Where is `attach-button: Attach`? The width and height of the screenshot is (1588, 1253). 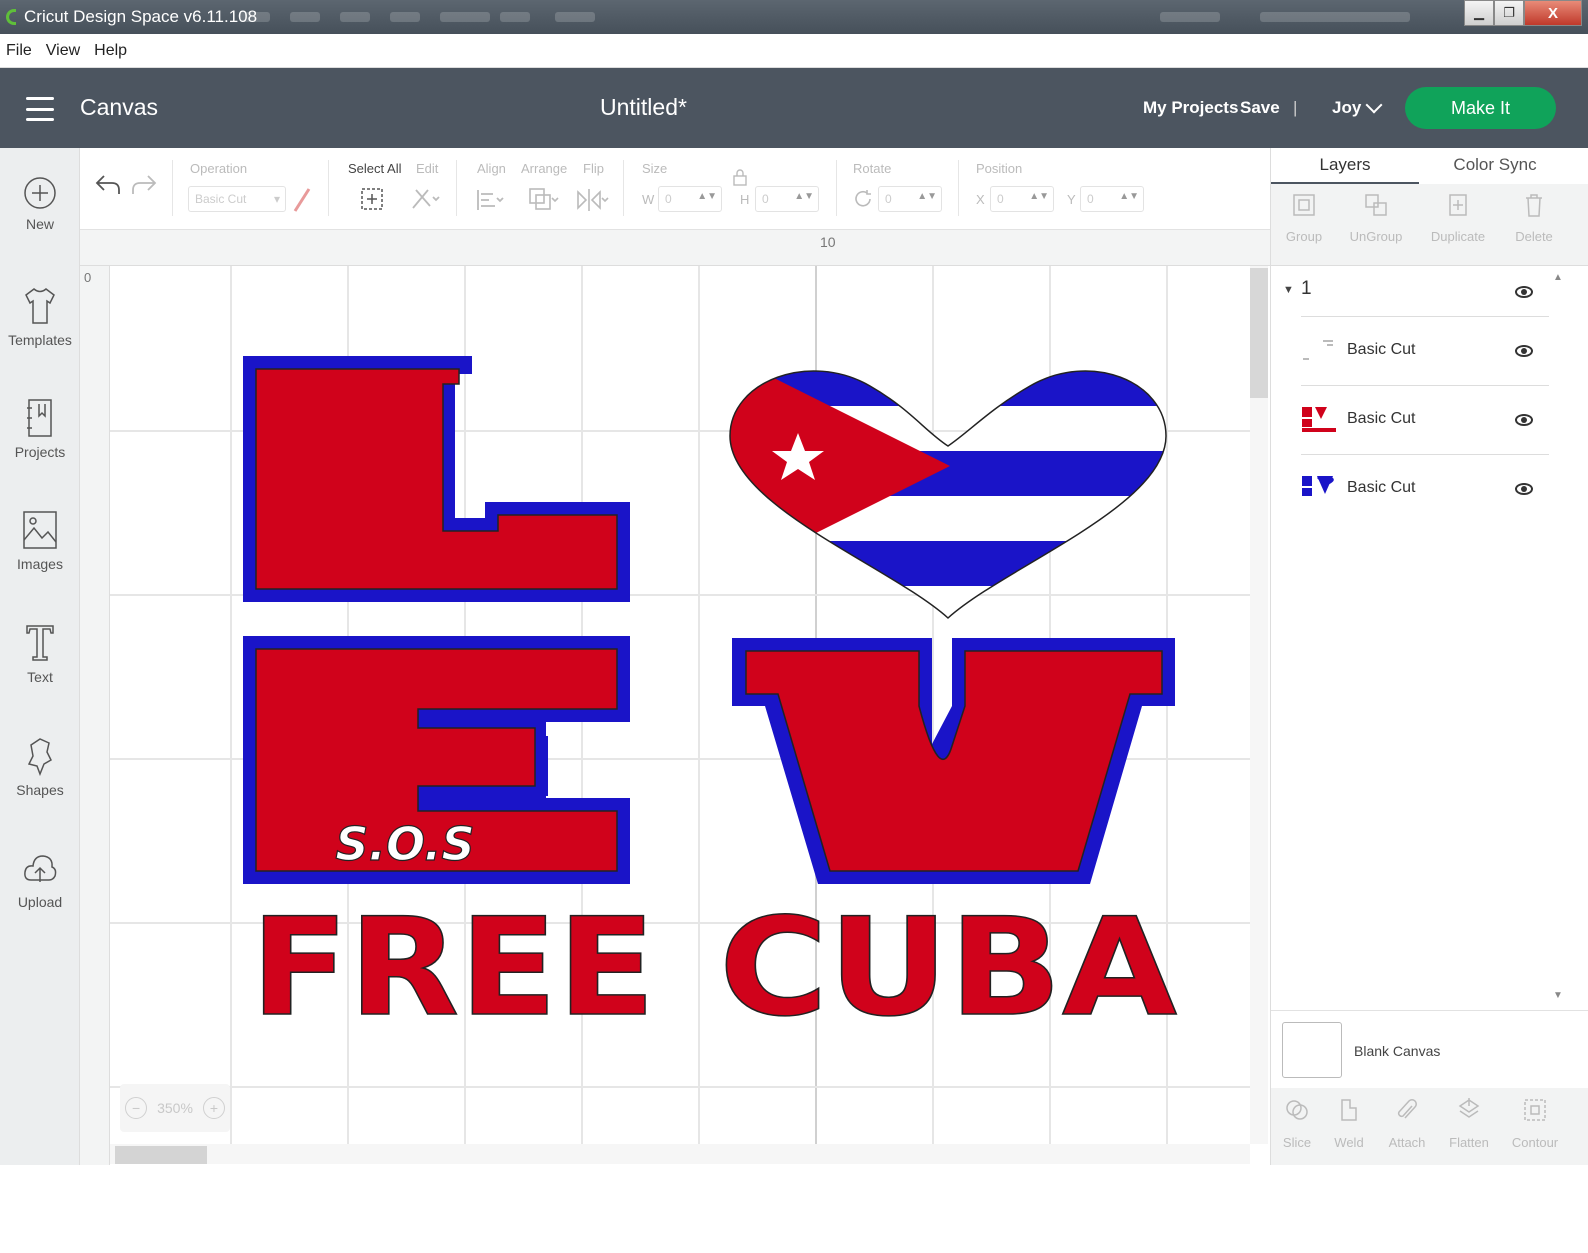
attach-button: Attach is located at coordinates (1407, 1123).